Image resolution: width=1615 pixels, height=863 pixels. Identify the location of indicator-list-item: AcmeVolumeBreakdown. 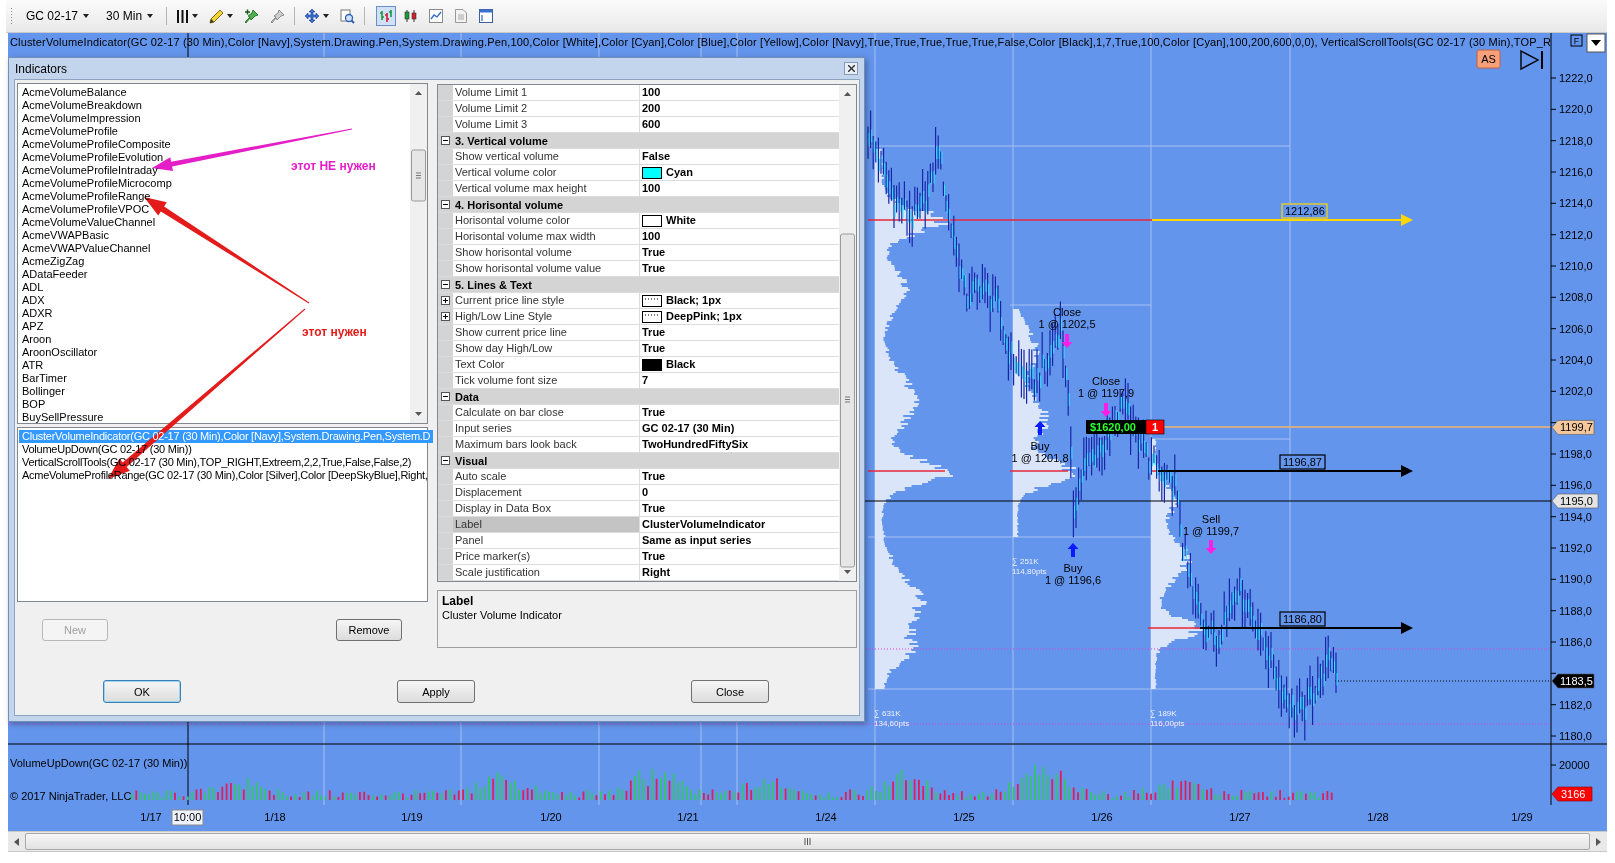
(82, 105).